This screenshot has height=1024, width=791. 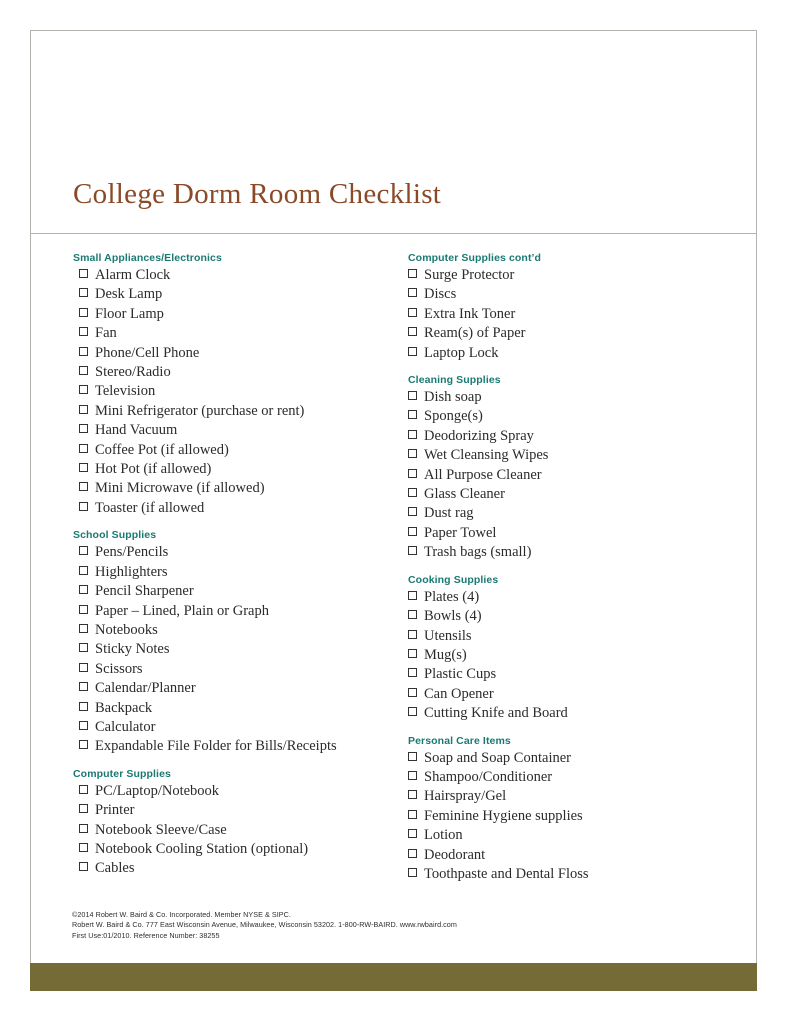 What do you see at coordinates (412, 692) in the screenshot?
I see `checkbox-can-opener` at bounding box center [412, 692].